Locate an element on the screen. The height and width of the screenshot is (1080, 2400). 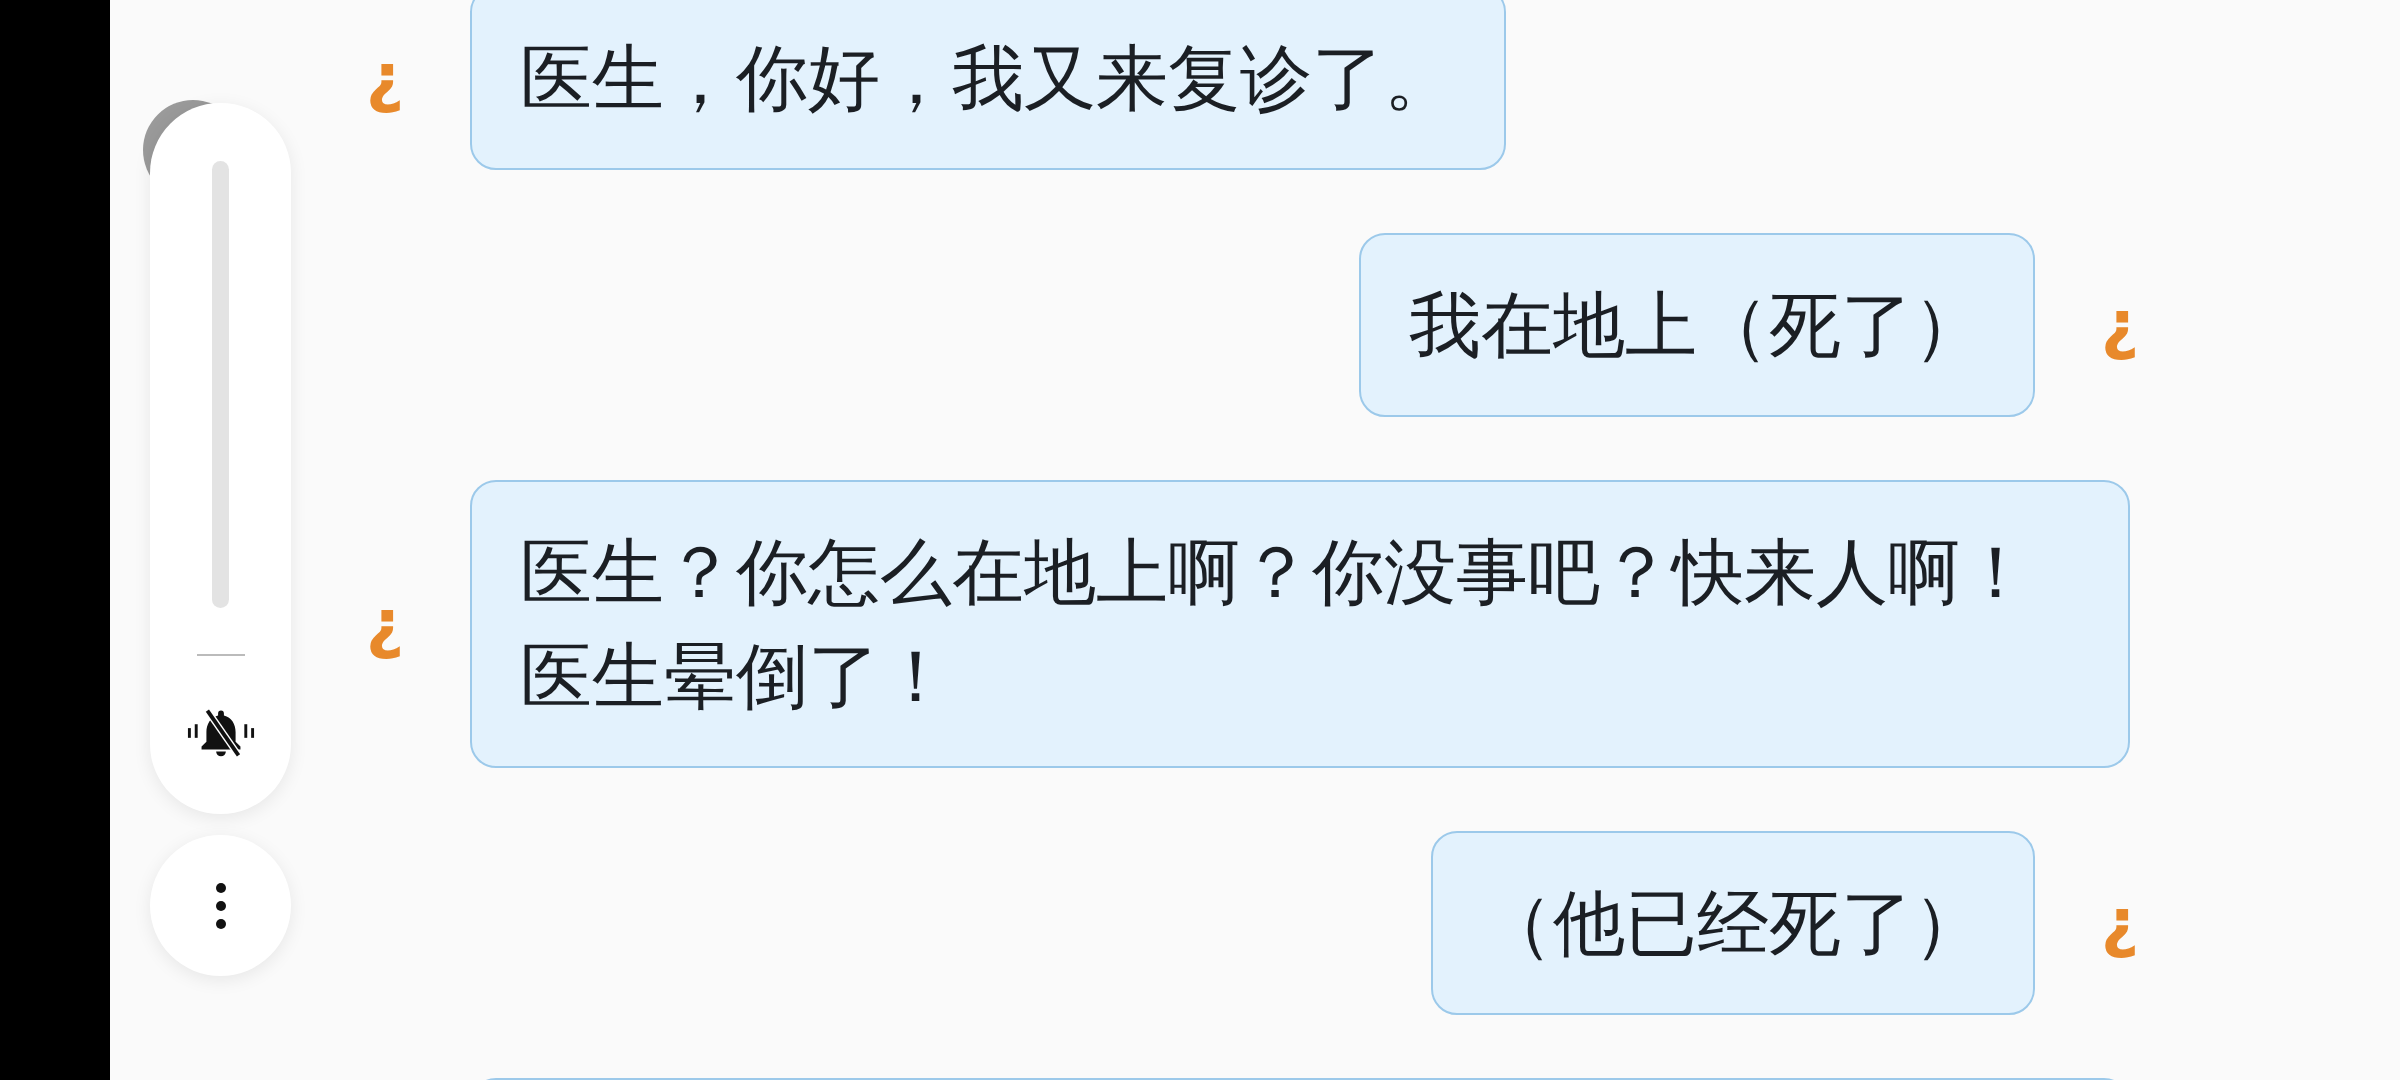
bell-off-icon is located at coordinates (220, 732).